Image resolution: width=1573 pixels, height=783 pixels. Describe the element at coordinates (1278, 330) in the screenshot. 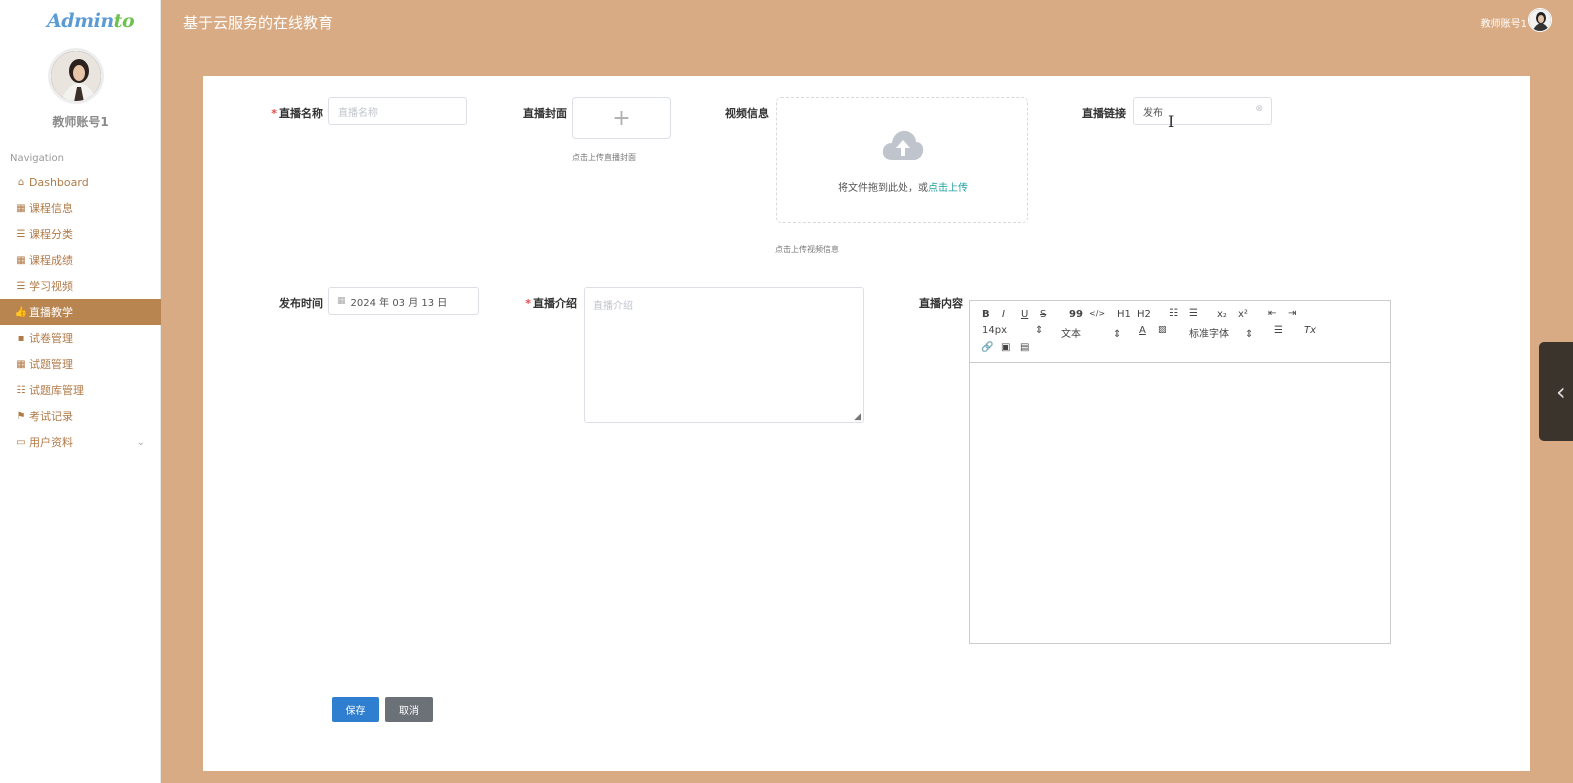

I see `align-icon: ☰` at that location.